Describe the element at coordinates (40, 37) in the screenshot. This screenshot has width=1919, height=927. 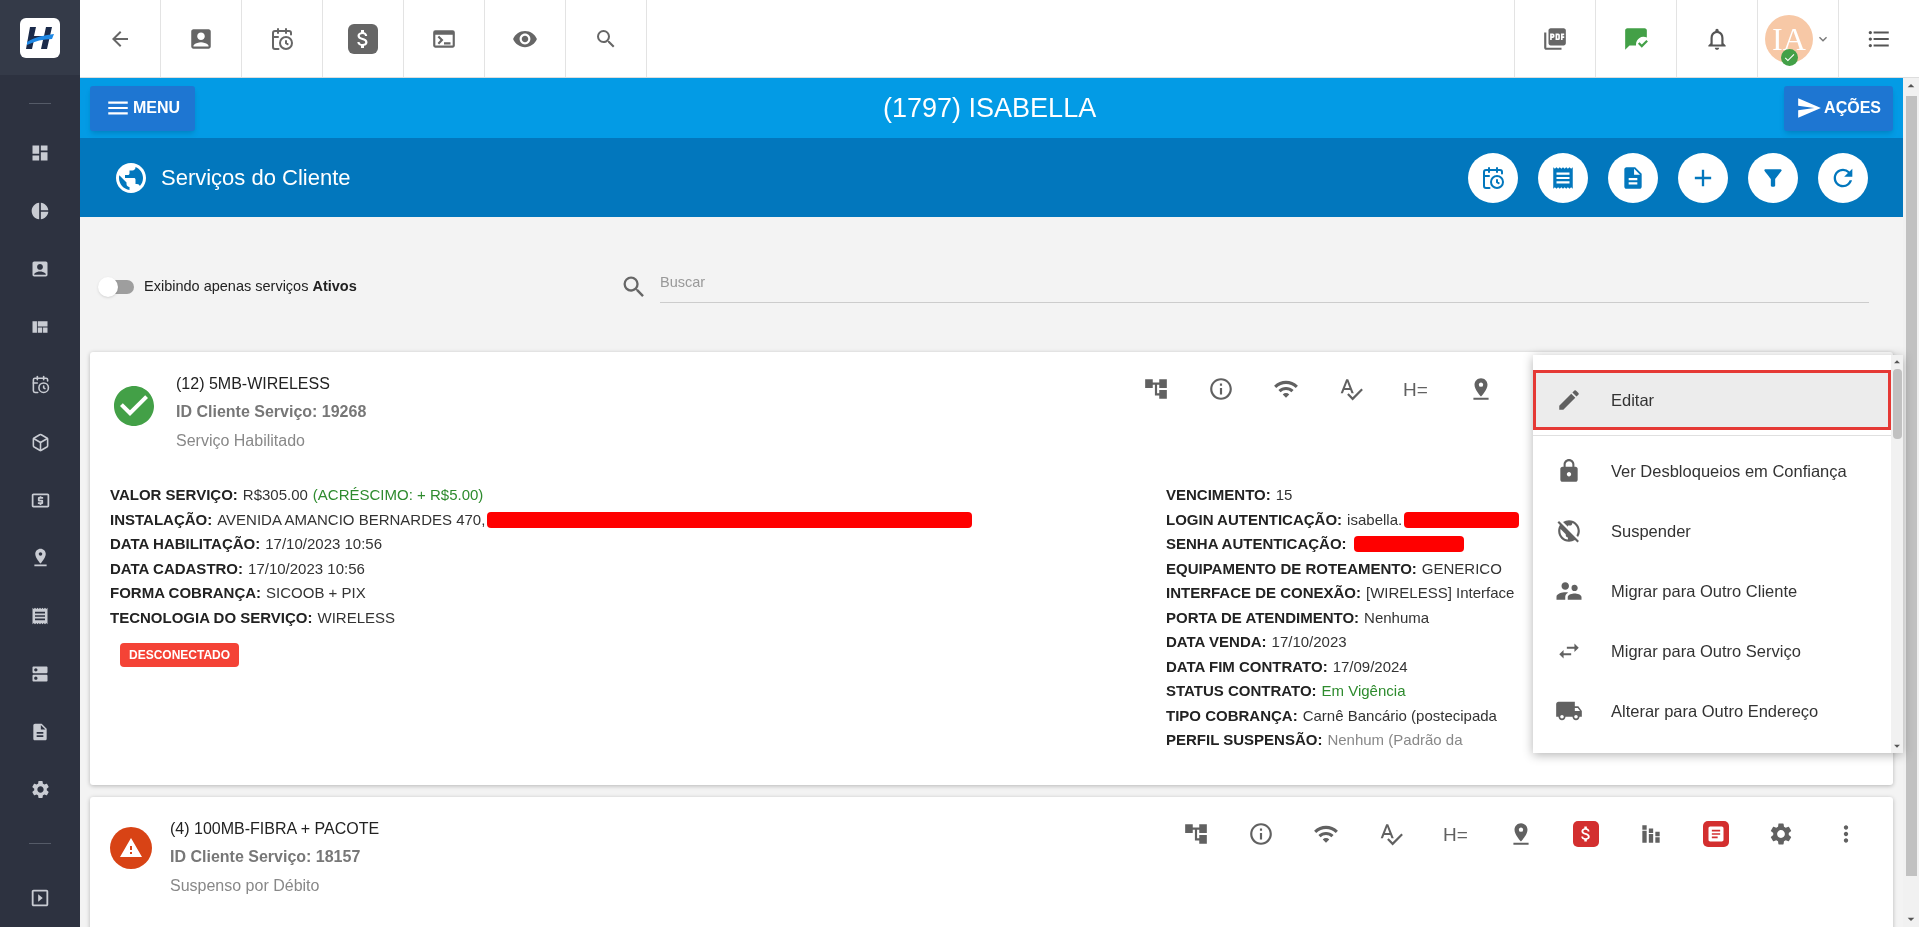
I see `app-logo` at that location.